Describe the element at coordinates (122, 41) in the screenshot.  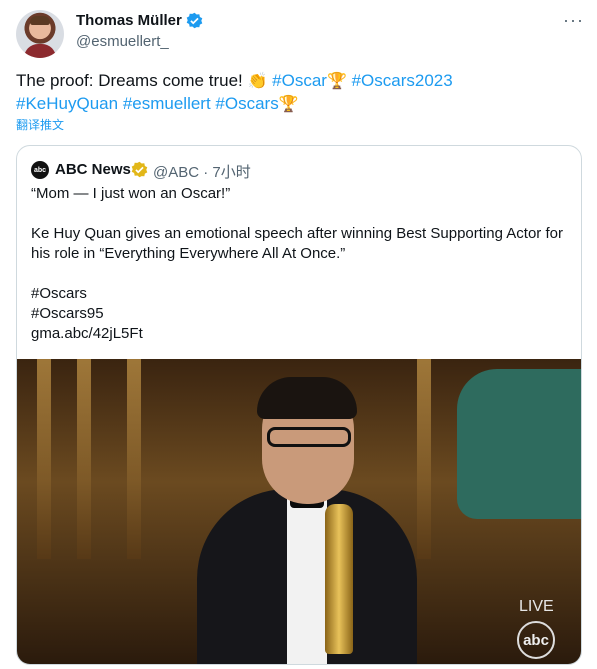
I see `author-handle: @esmuellert_` at that location.